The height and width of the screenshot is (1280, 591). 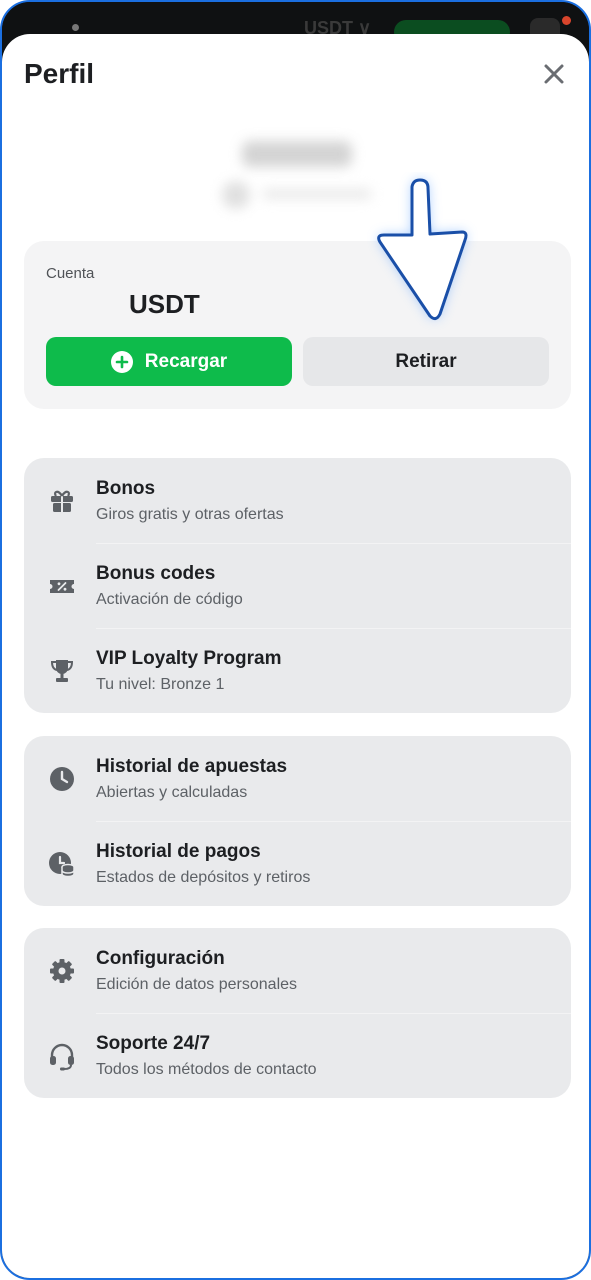 What do you see at coordinates (203, 877) in the screenshot?
I see `menu-item-subtitle: Estados de depósitos y retiros` at bounding box center [203, 877].